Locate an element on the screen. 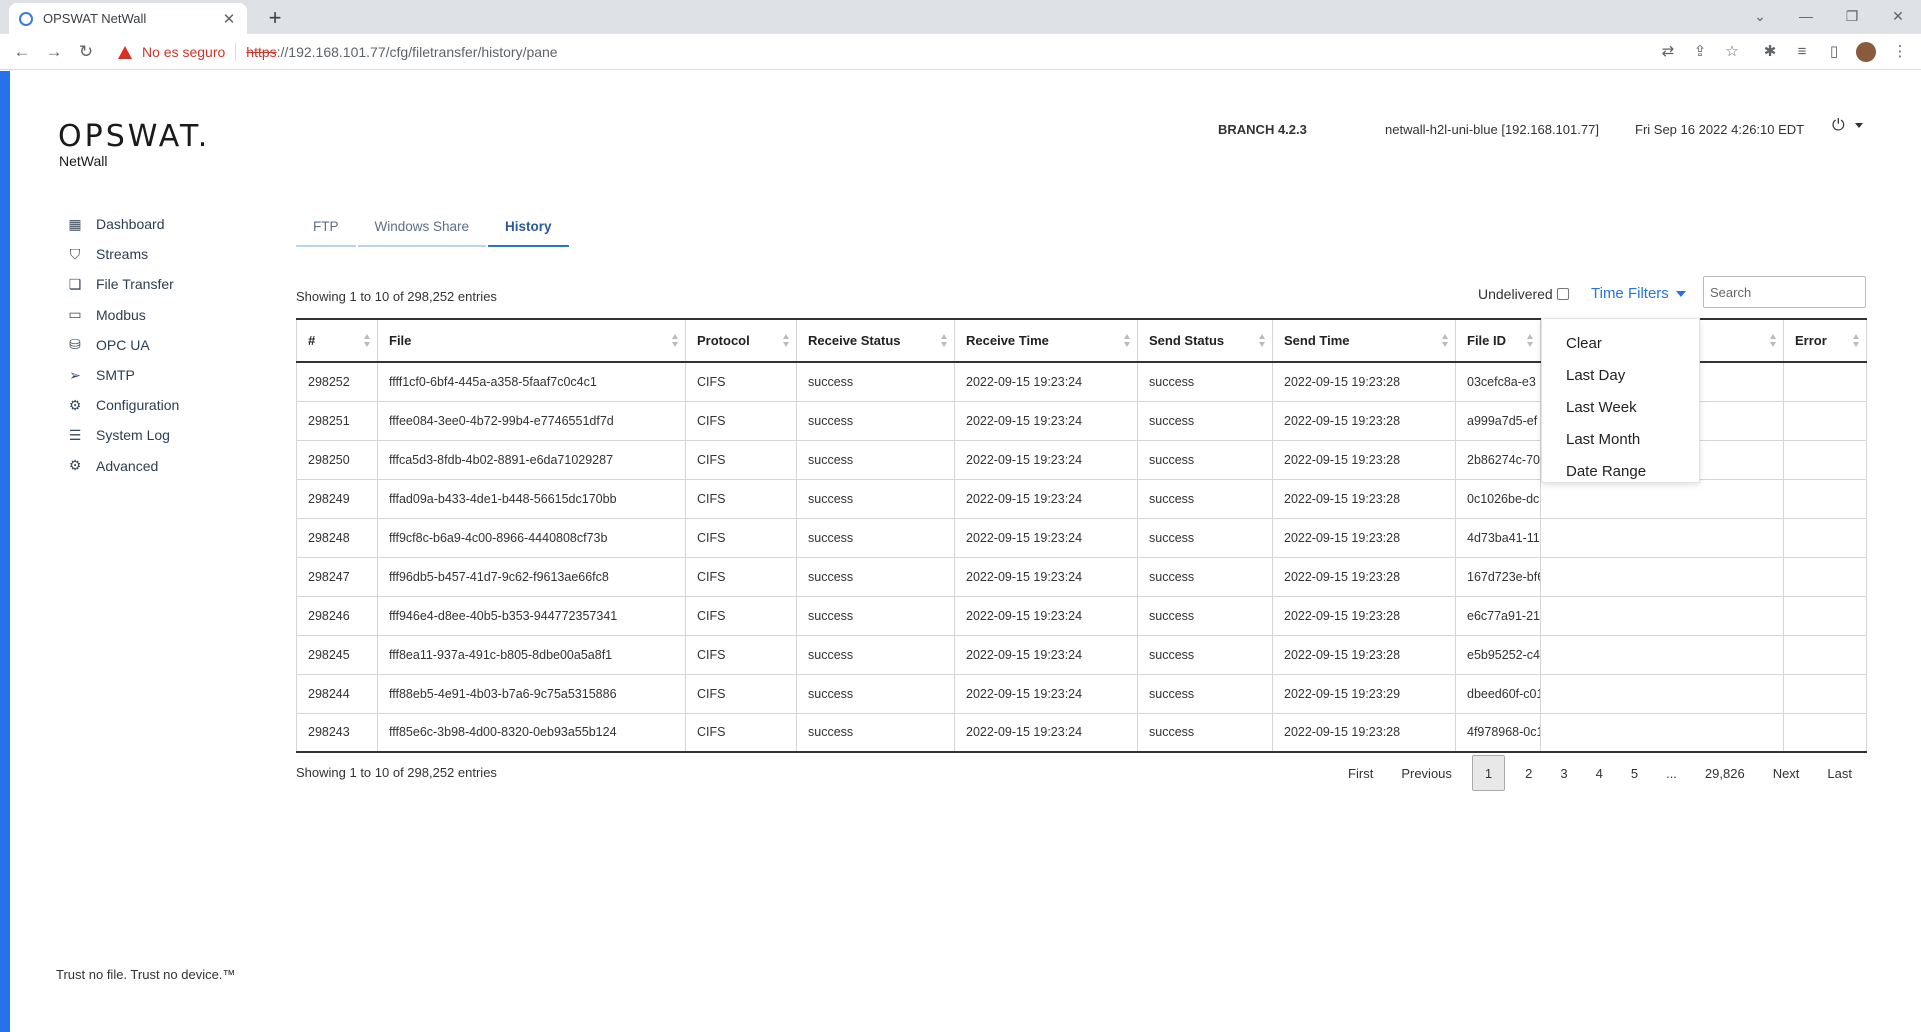  pagination-page: 29,826 is located at coordinates (1725, 773).